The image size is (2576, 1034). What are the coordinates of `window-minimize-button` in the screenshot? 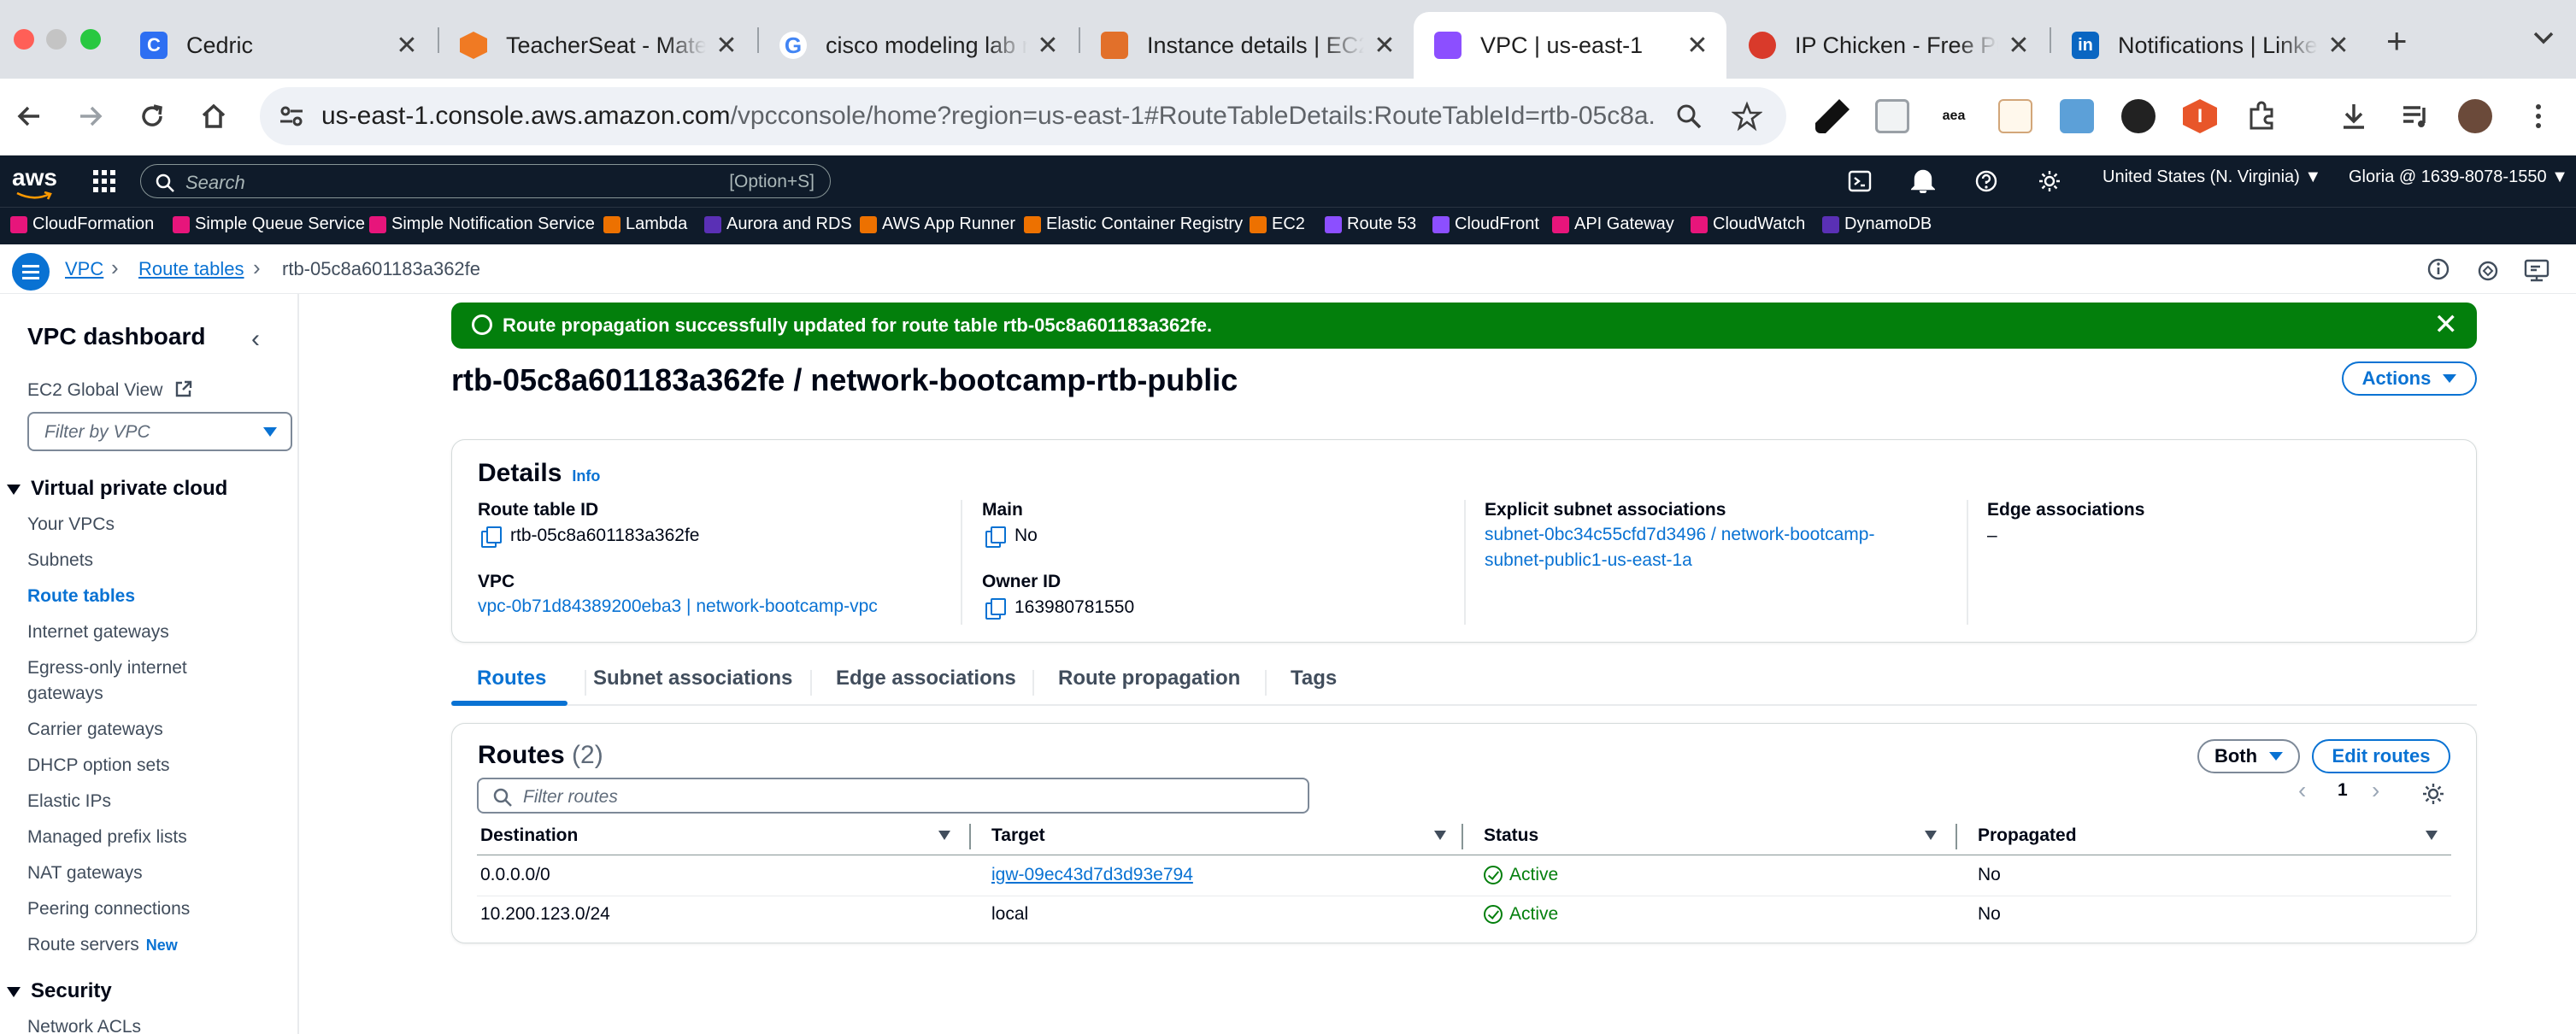 It's located at (56, 39).